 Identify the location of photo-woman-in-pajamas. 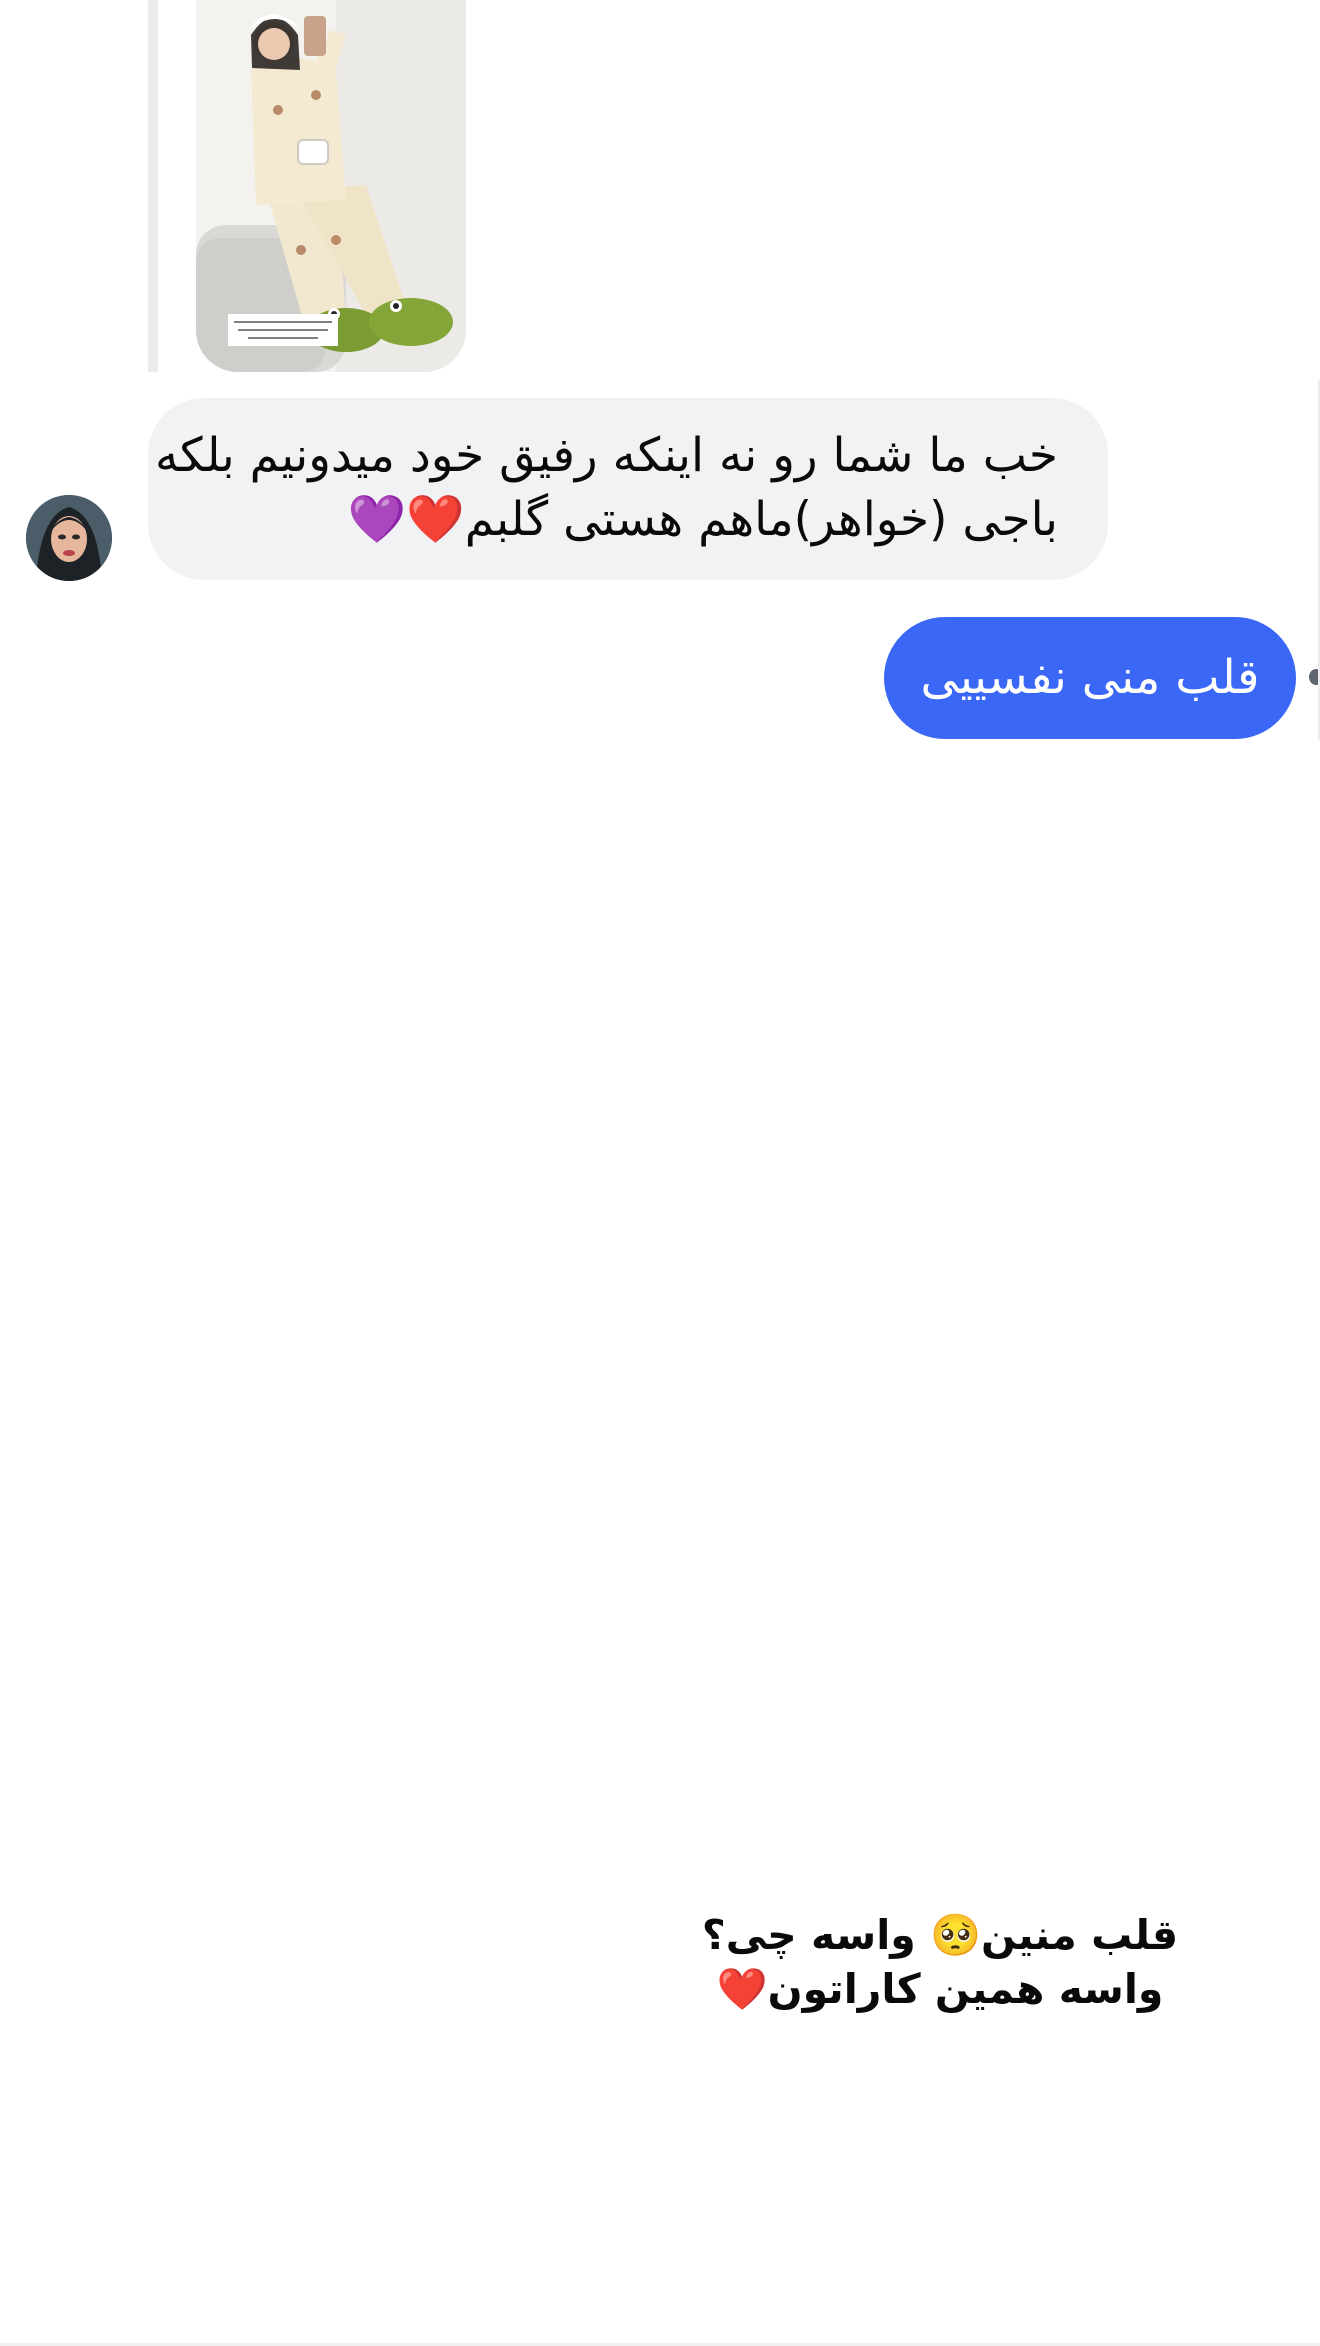
(331, 186).